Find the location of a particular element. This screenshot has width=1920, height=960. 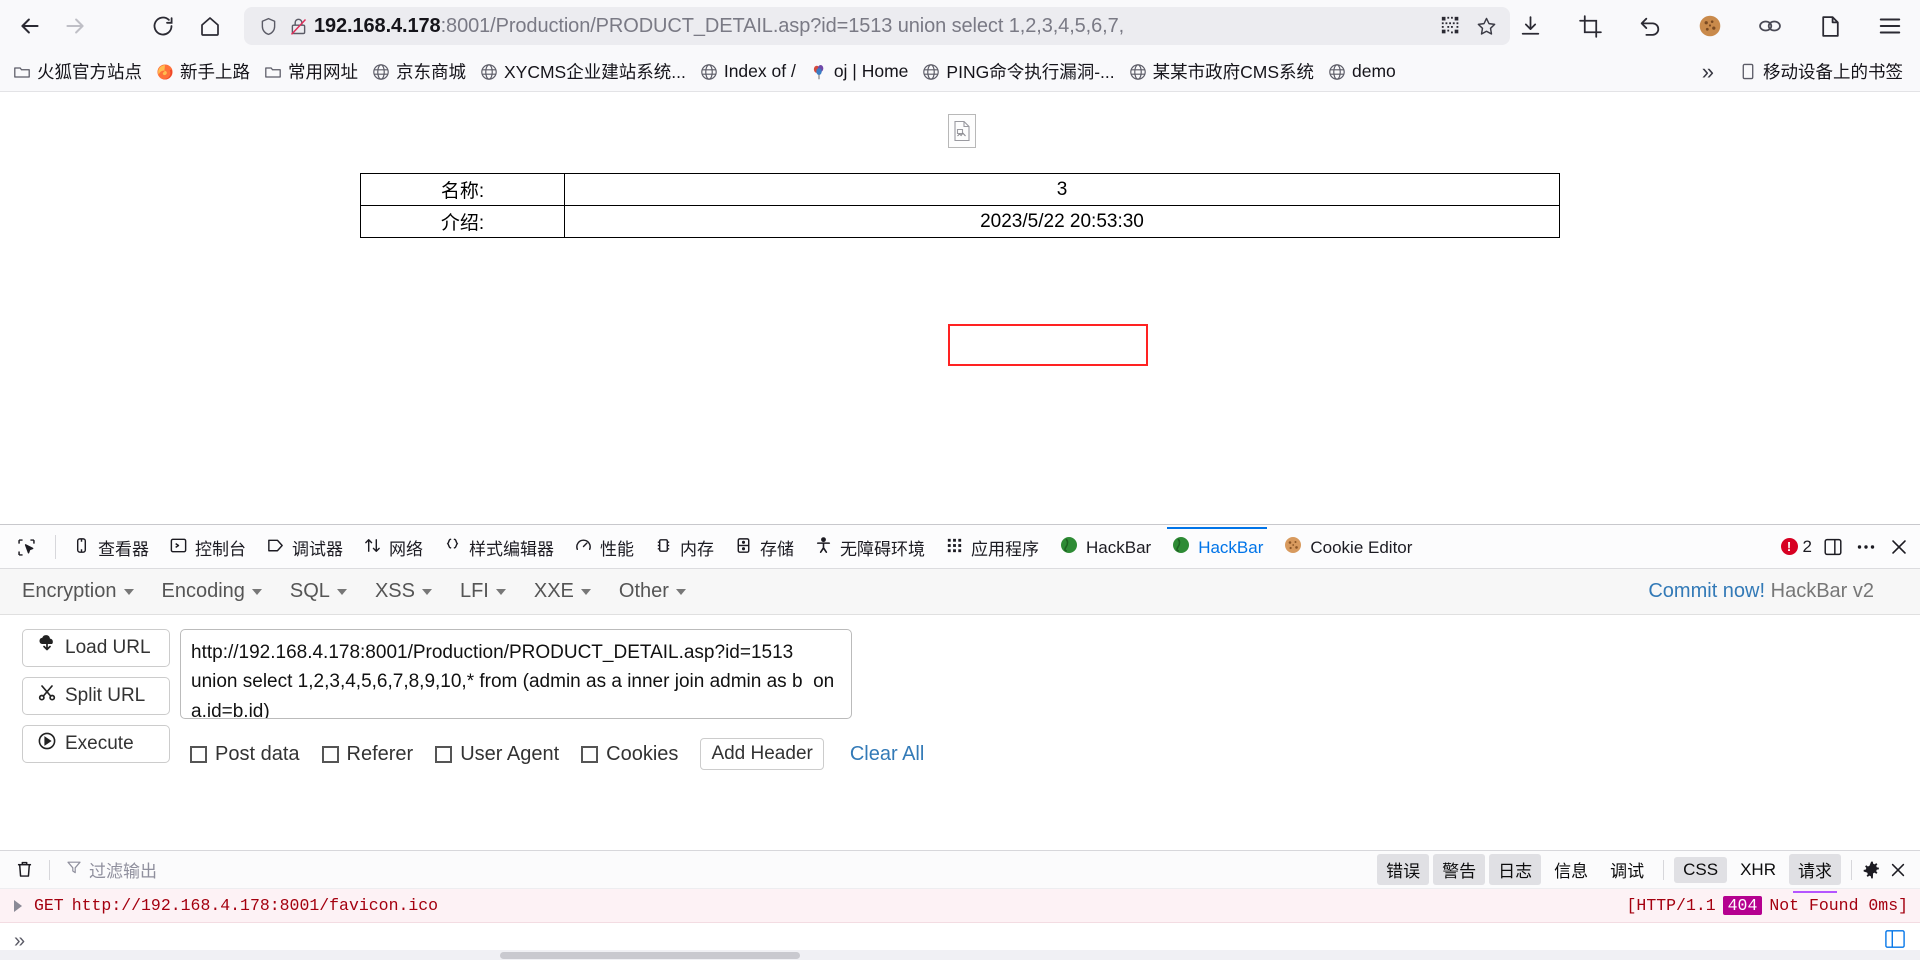

bookmark-item-0: 火狐官方站点 is located at coordinates (77, 71).